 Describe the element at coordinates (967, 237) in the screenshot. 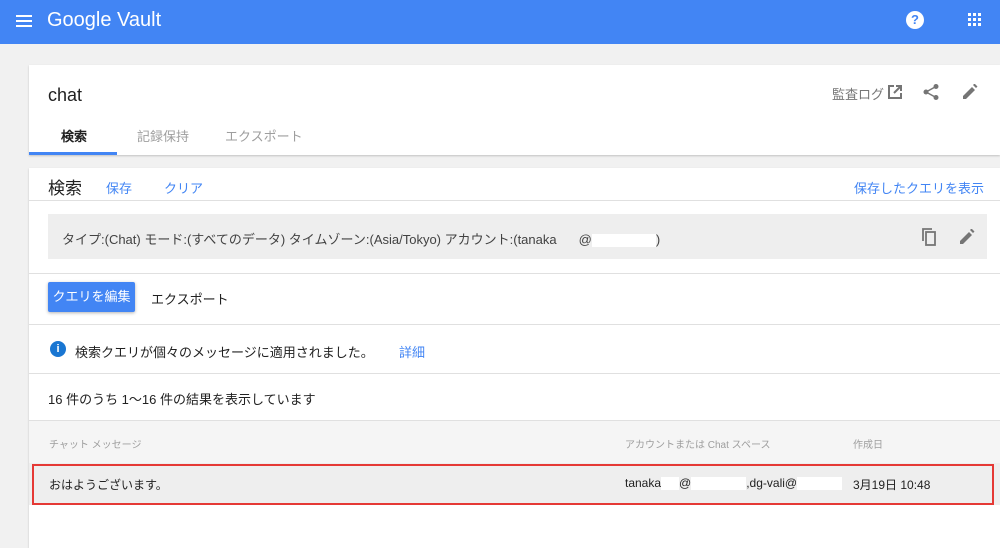

I see `edit-query-icon` at that location.